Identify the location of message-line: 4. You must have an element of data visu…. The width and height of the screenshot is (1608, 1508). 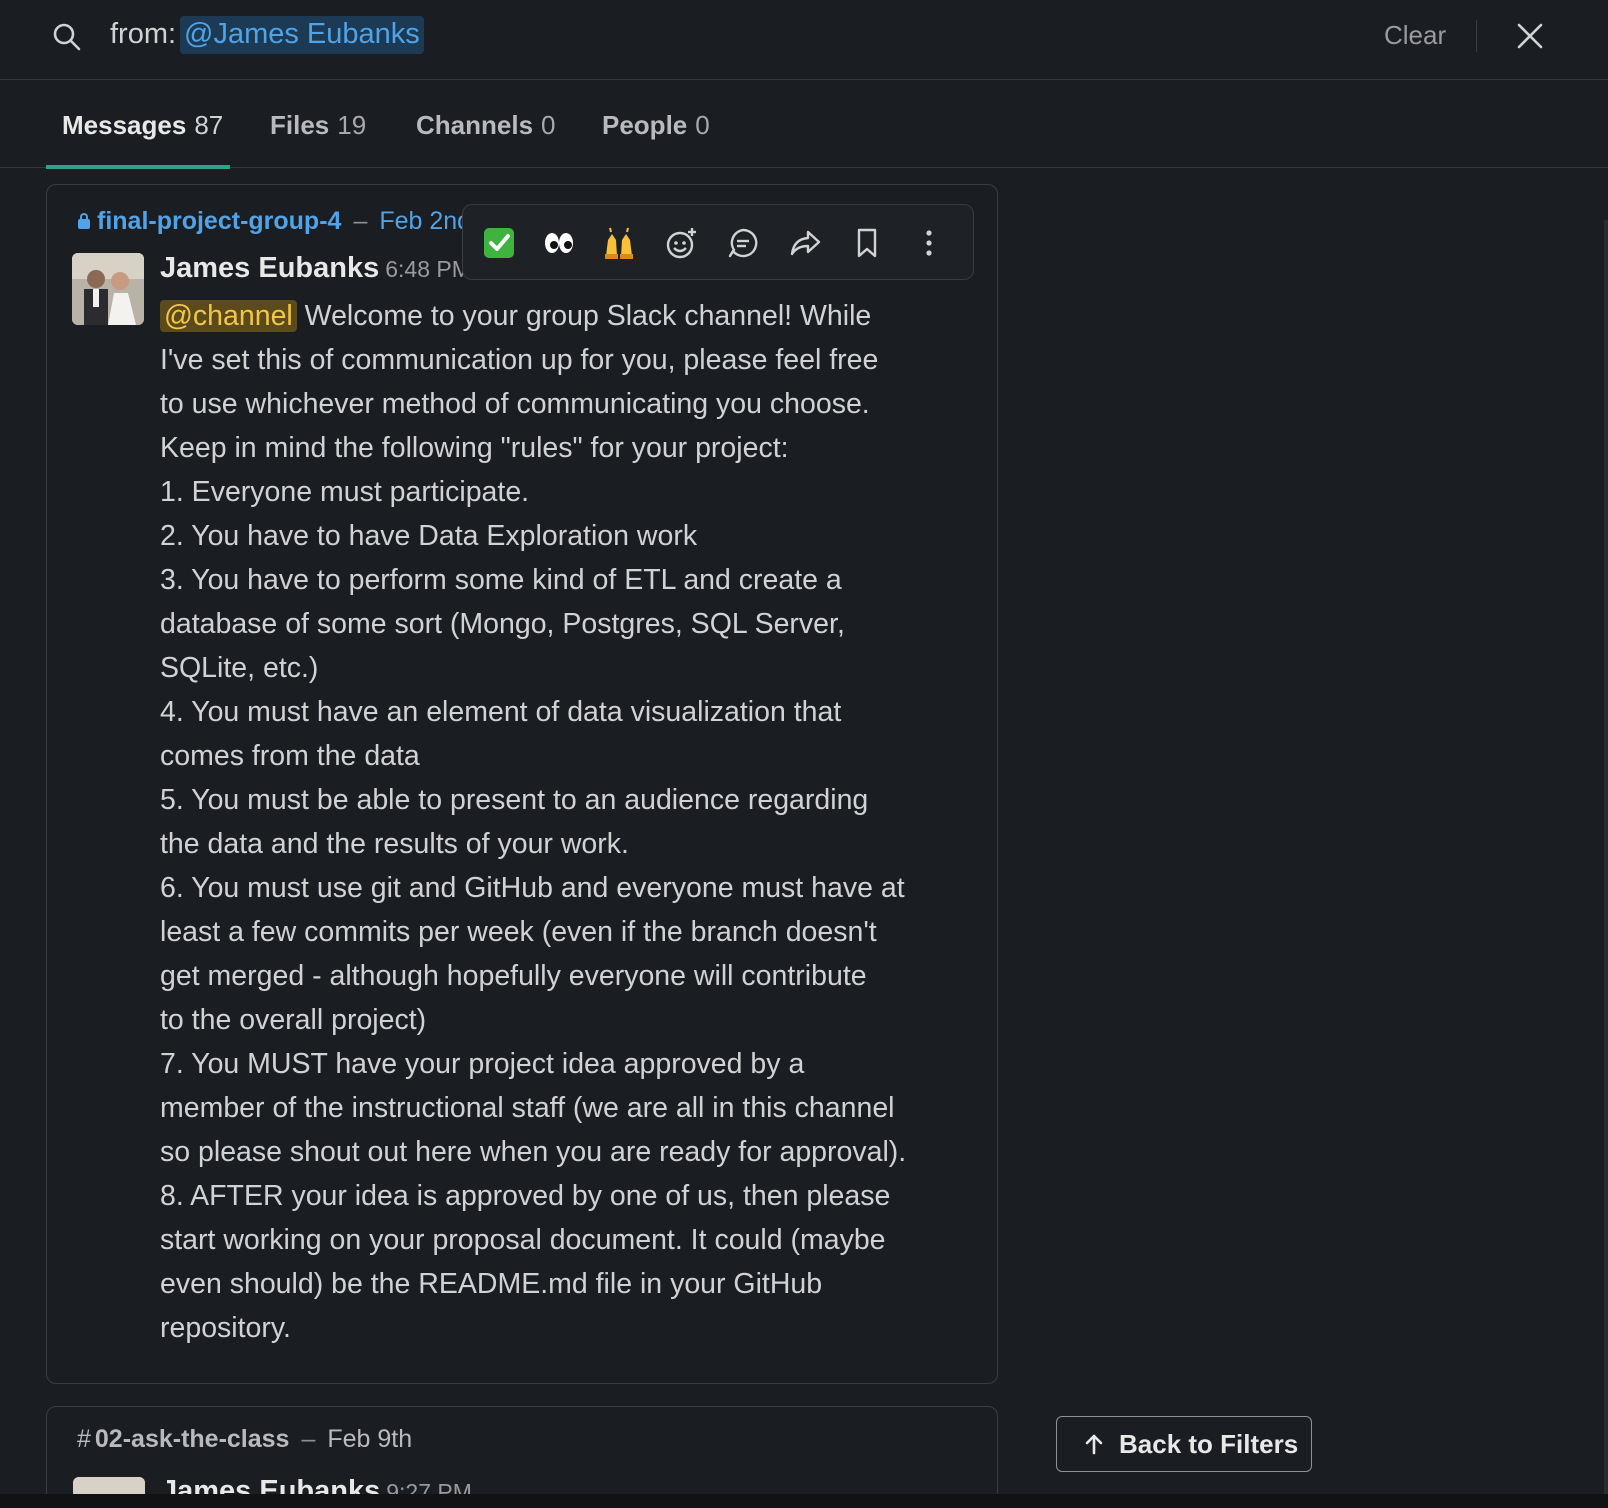
(501, 712).